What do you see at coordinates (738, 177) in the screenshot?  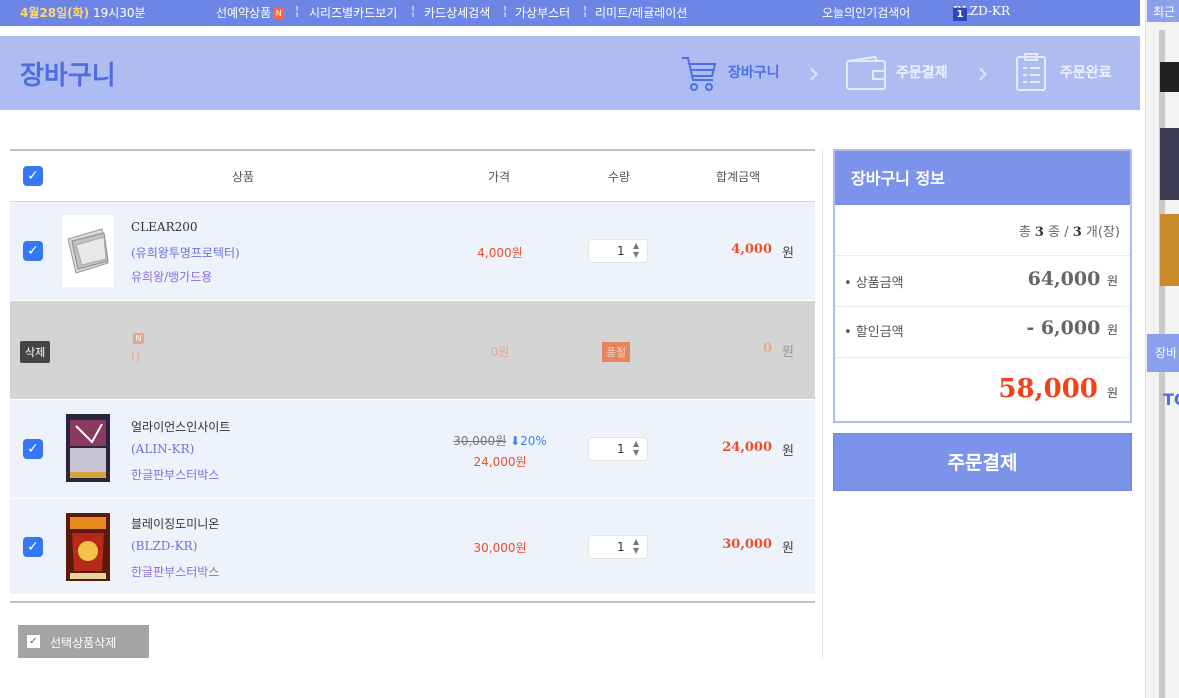 I see `col-total: 합계금액` at bounding box center [738, 177].